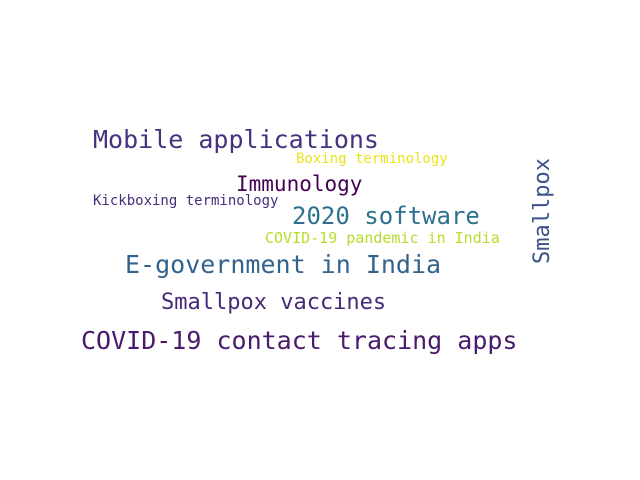 This screenshot has width=640, height=480. Describe the element at coordinates (186, 201) in the screenshot. I see `word-kickboxing-terminology: Kickboxing terminology` at that location.